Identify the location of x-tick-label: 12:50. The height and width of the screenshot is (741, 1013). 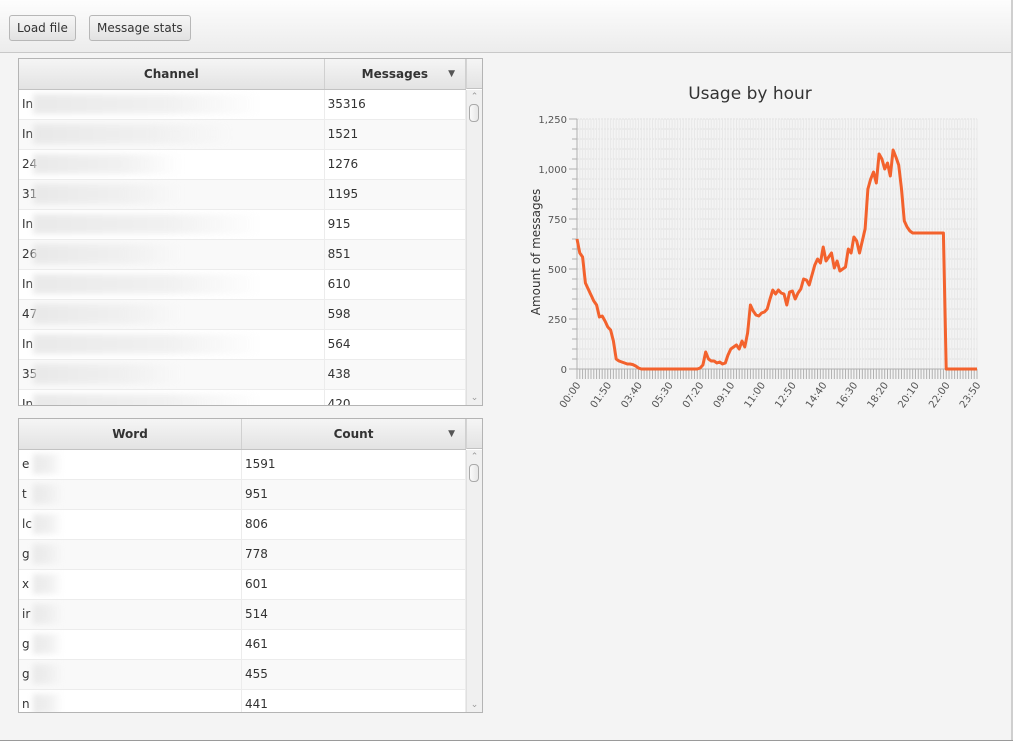
(786, 395).